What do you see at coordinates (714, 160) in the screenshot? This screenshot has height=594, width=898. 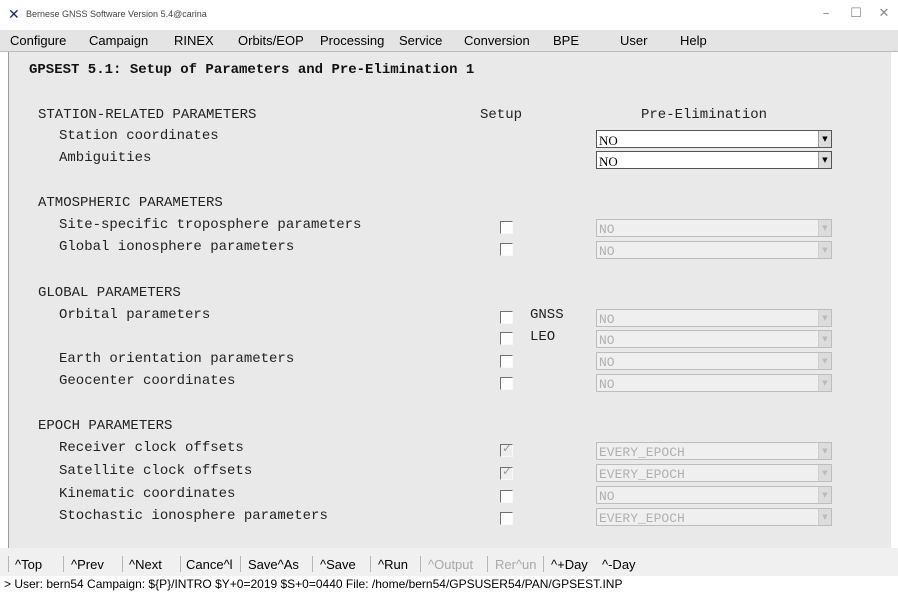 I see `ambiguities-preelim-select: NO ▼` at bounding box center [714, 160].